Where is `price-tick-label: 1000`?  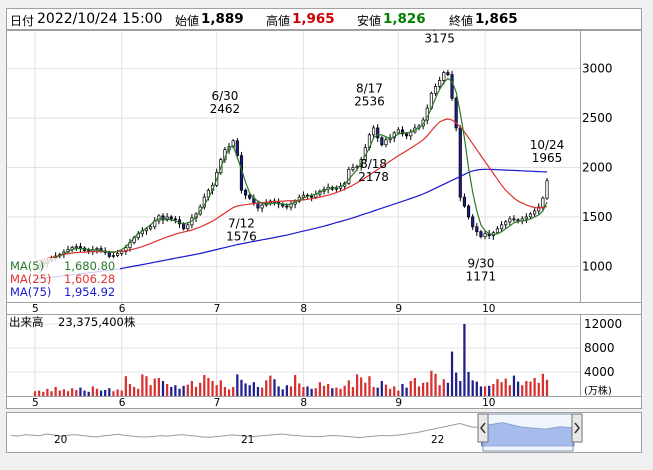
price-tick-label: 1000 is located at coordinates (597, 266).